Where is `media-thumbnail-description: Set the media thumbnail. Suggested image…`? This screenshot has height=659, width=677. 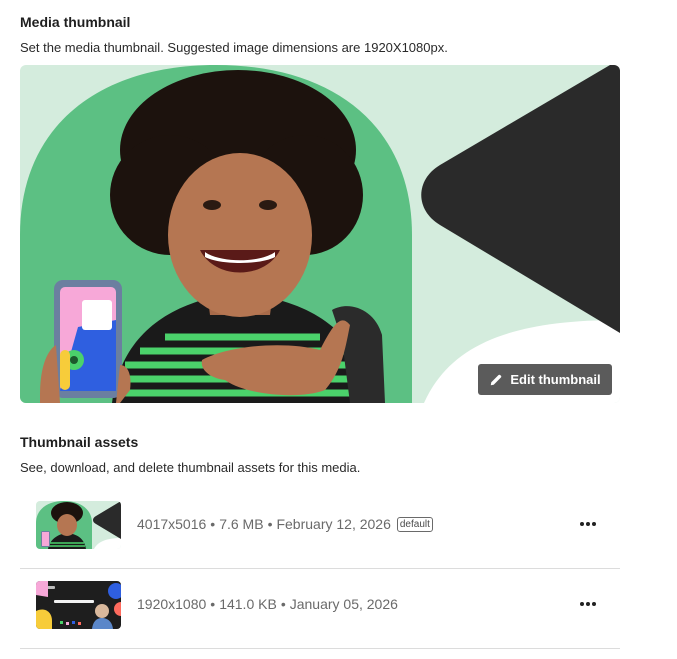
media-thumbnail-description: Set the media thumbnail. Suggested image… is located at coordinates (234, 47).